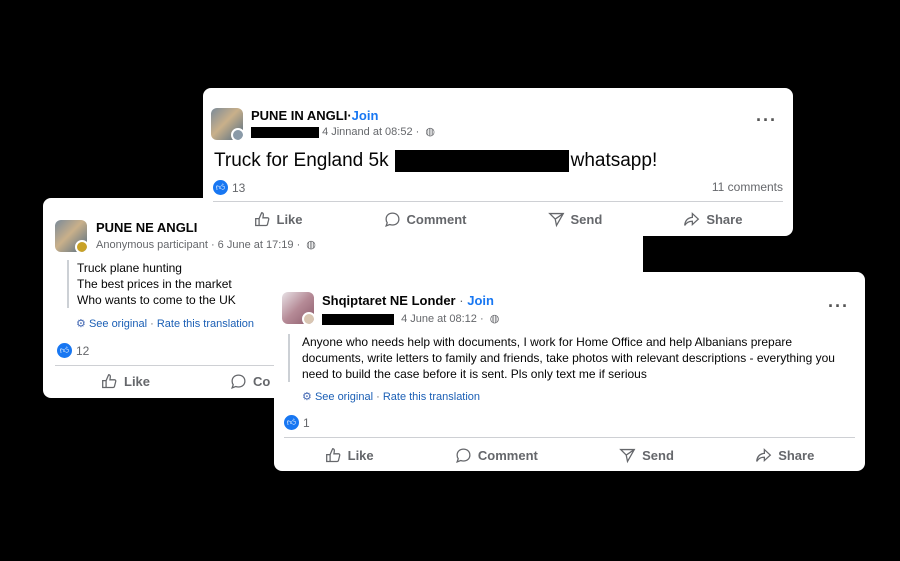 The image size is (900, 561). Describe the element at coordinates (262, 381) in the screenshot. I see `comment-label: Co` at that location.